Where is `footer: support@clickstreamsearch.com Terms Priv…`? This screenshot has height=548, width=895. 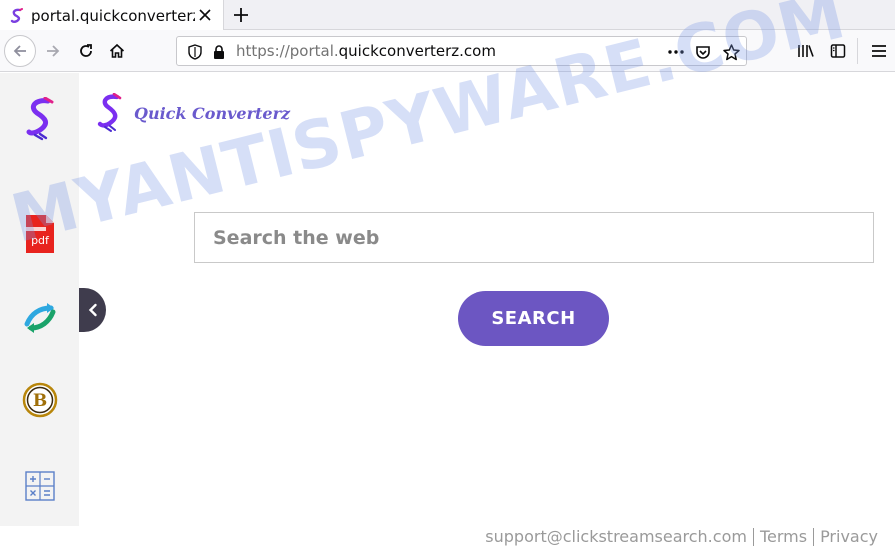
footer: support@clickstreamsearch.com Terms Priv… is located at coordinates (681, 536).